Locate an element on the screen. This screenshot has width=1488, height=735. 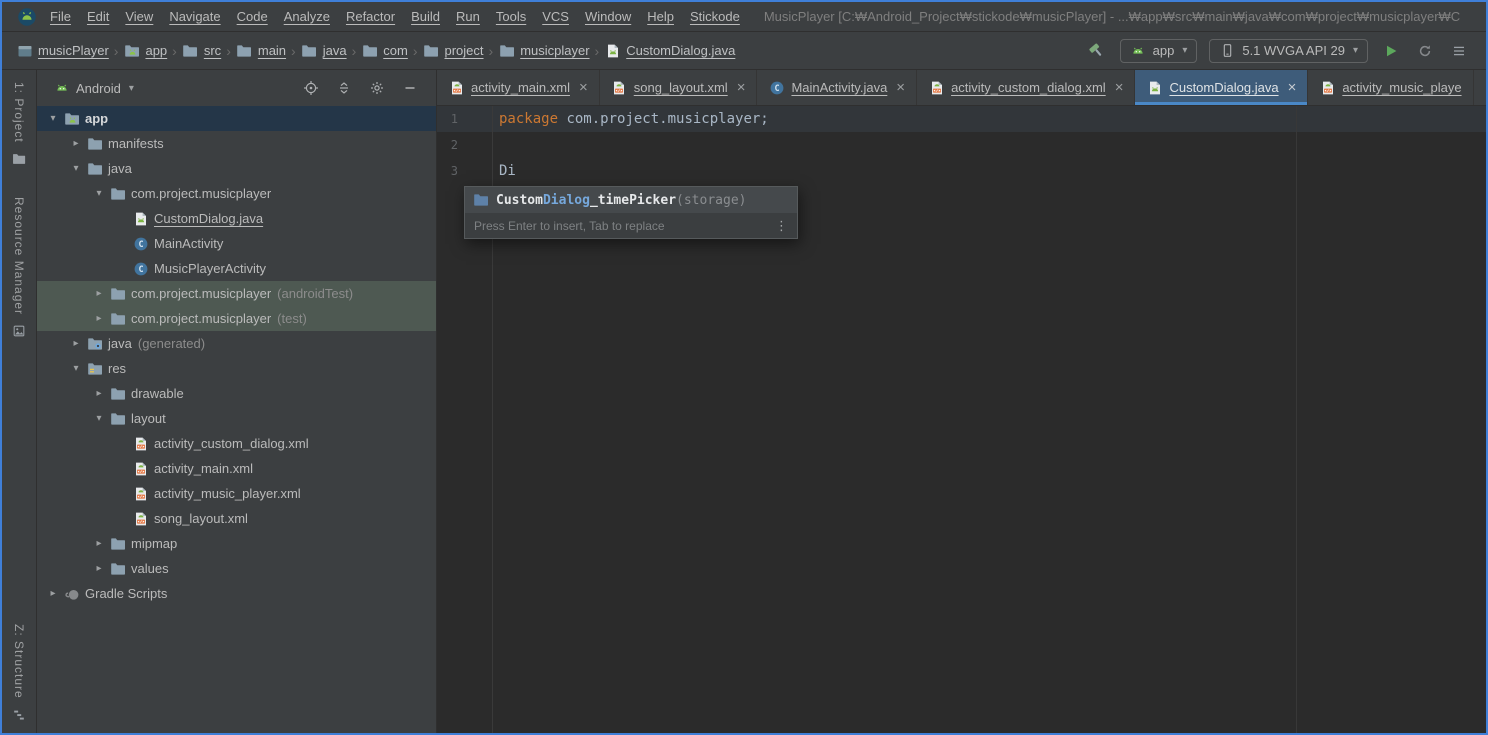
menu-vcs: VCS is located at coordinates (555, 16).